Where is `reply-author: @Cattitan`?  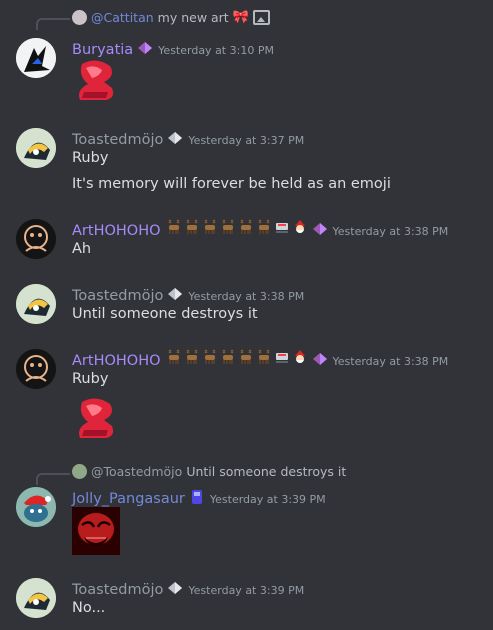 reply-author: @Cattitan is located at coordinates (122, 17).